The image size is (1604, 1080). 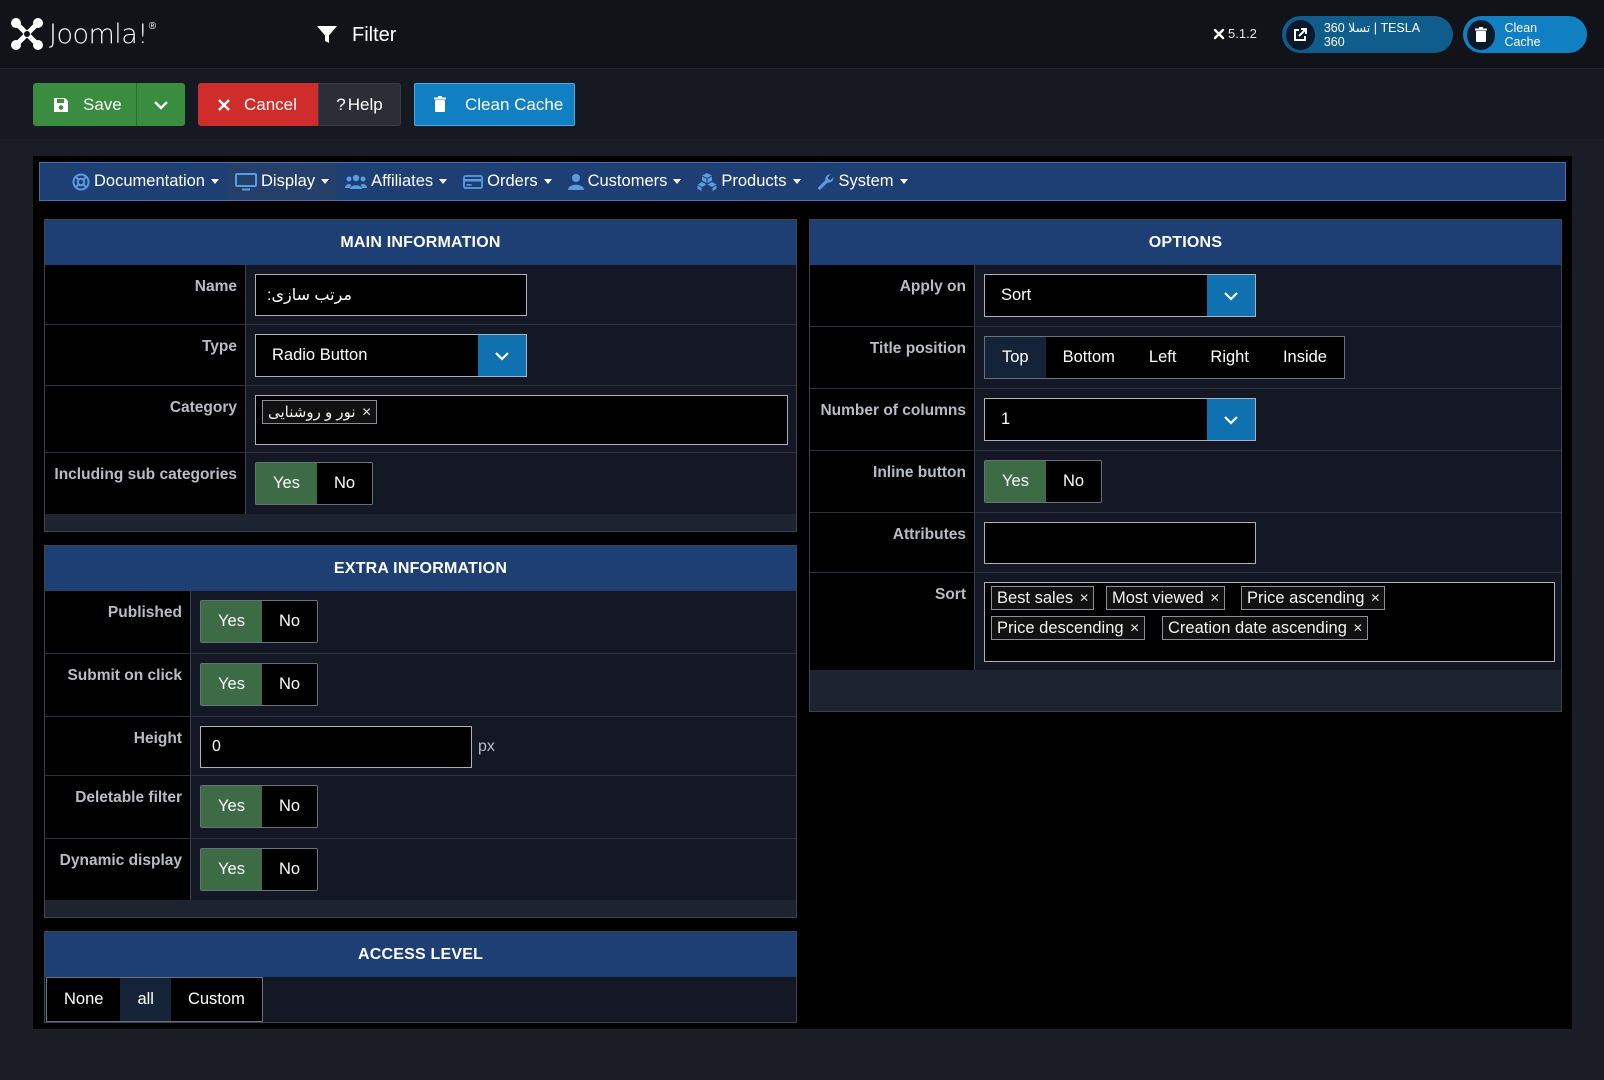 What do you see at coordinates (391, 355) in the screenshot?
I see `type-select: Radio Button` at bounding box center [391, 355].